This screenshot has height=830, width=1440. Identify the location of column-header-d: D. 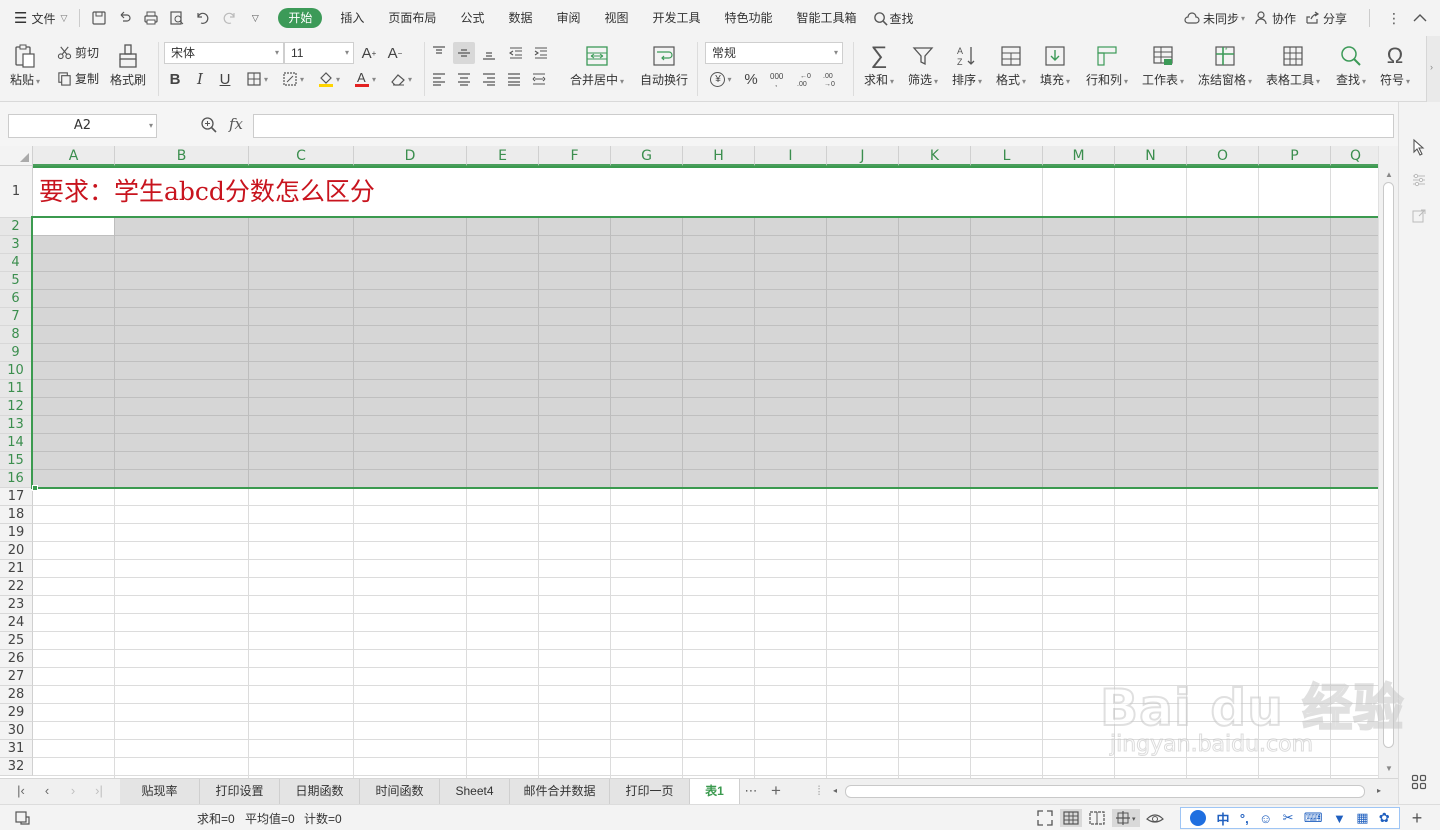
(410, 156).